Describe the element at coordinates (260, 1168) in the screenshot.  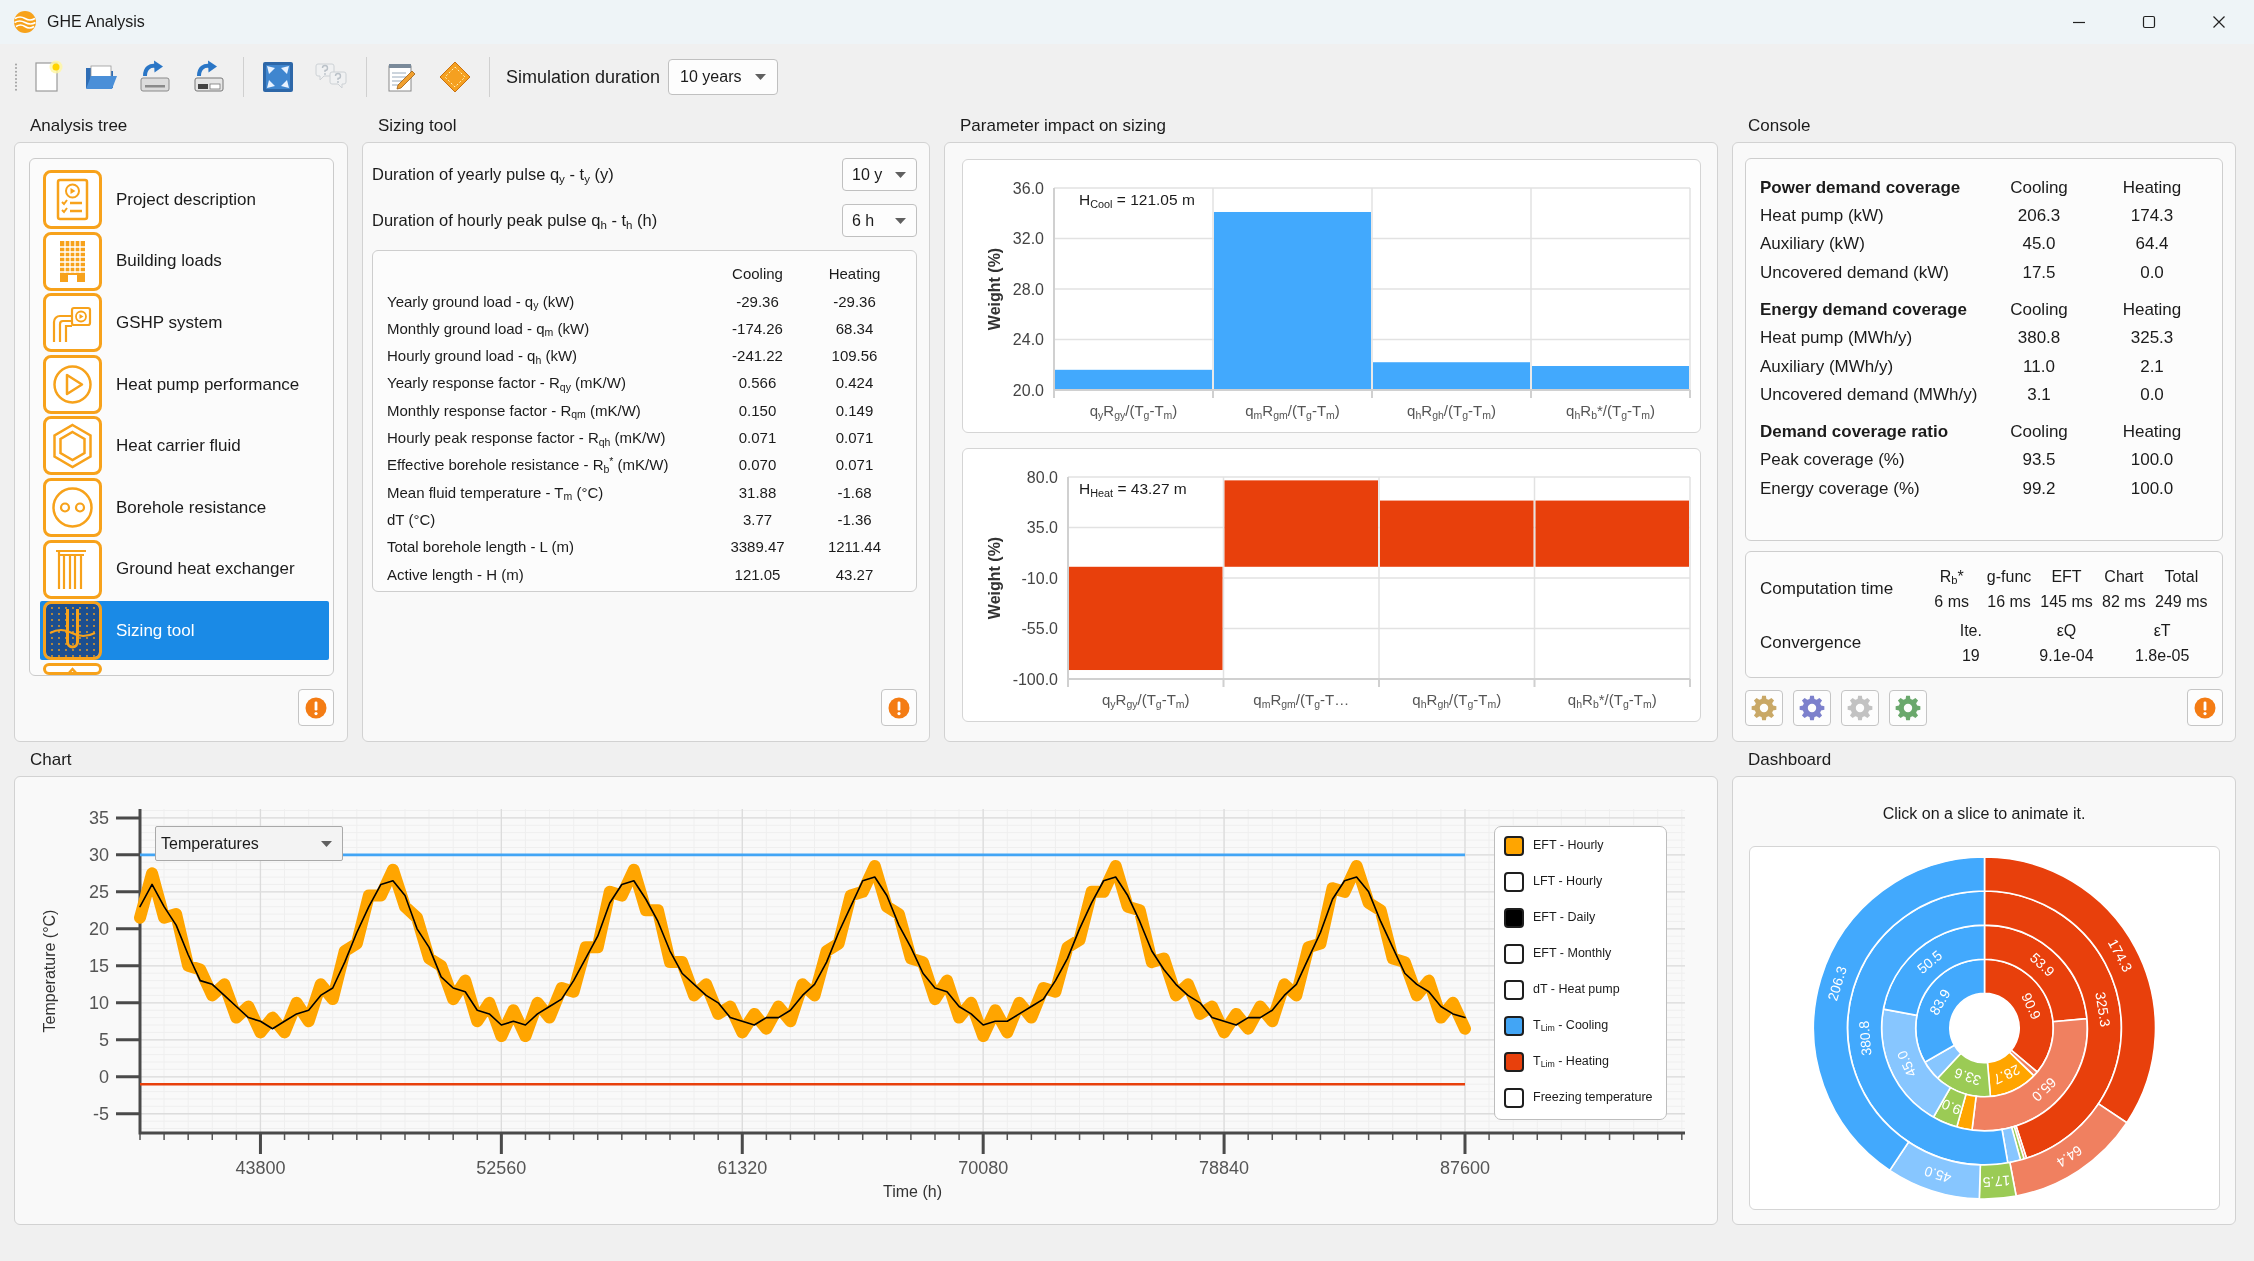
I see `tick-label: 43800` at that location.